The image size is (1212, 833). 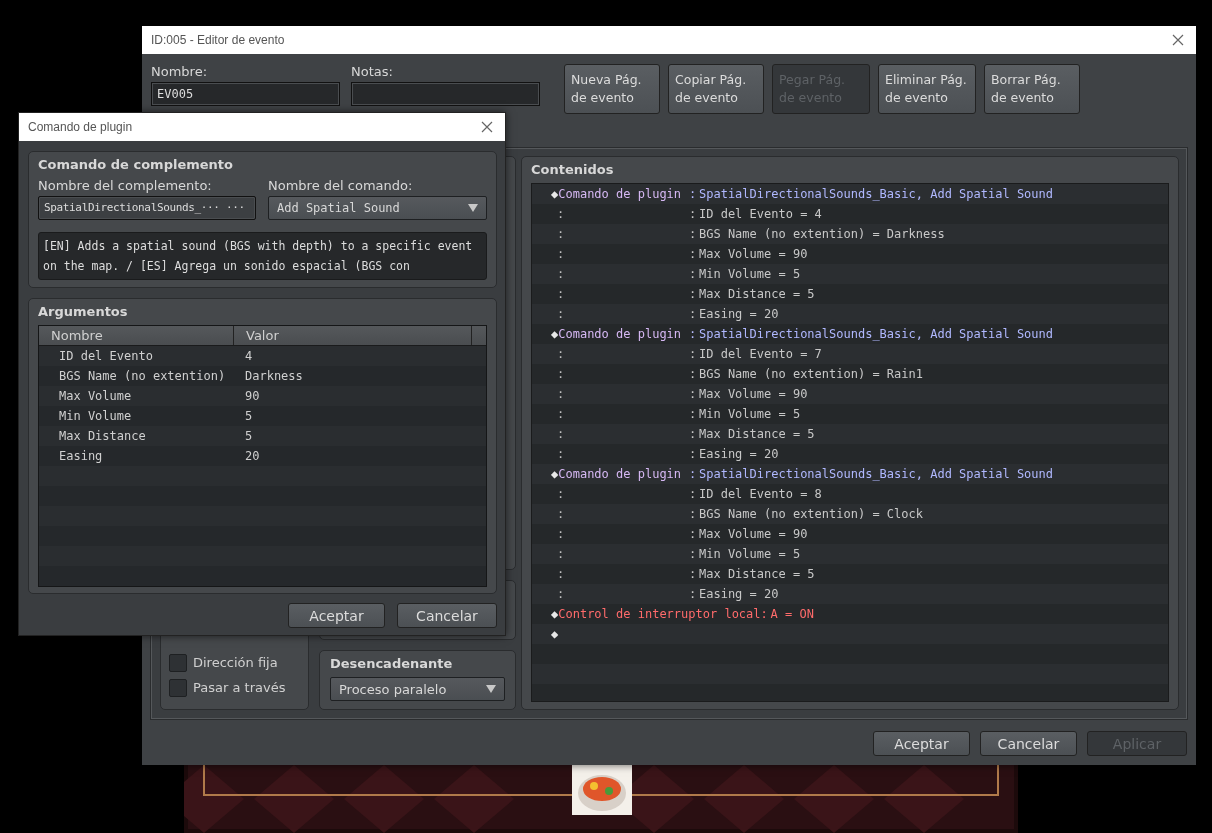 I want to click on description-box: [EN] Adds a spatial sound (BGS with depth) to a specific event on the map. / [ES] Agrega un sonido espacial (BGS con, so click(x=262, y=256).